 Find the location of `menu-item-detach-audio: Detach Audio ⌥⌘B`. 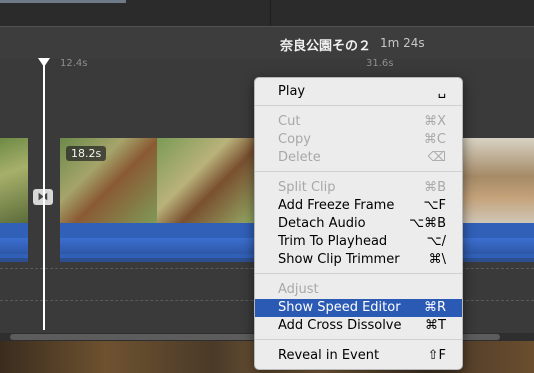

menu-item-detach-audio: Detach Audio ⌥⌘B is located at coordinates (358, 224).